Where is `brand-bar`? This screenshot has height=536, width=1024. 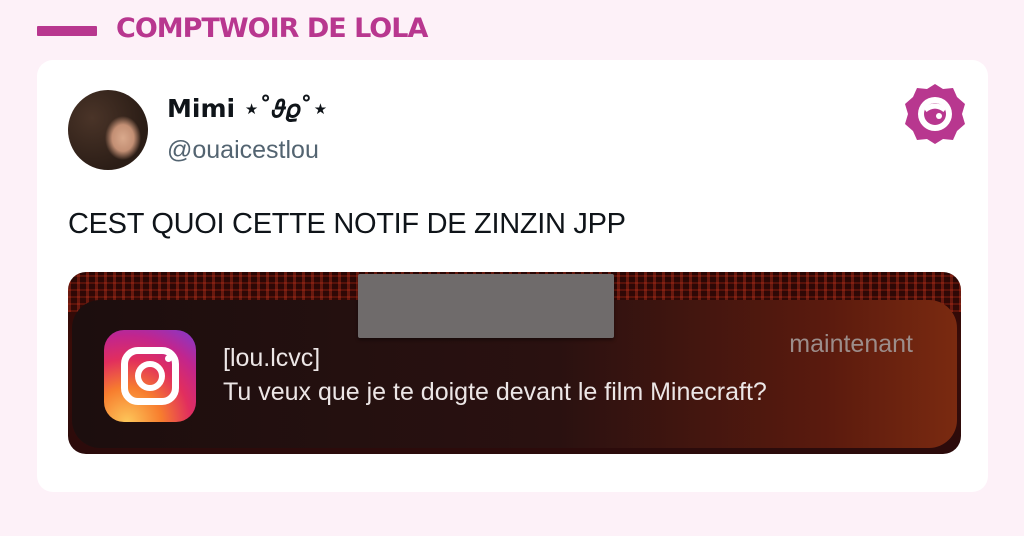
brand-bar is located at coordinates (67, 31).